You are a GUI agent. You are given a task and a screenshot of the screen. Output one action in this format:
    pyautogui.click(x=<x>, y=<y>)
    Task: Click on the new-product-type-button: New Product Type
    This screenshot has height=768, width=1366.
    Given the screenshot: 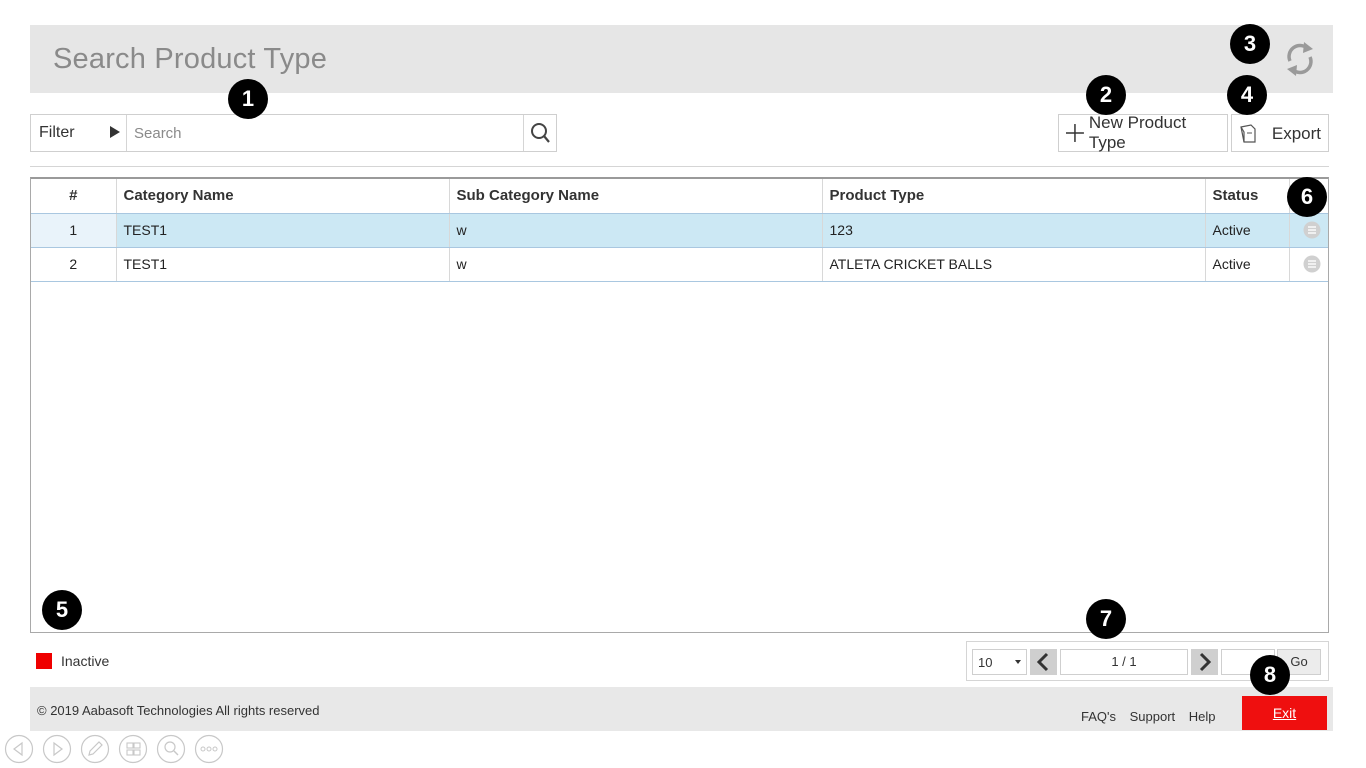 What is the action you would take?
    pyautogui.click(x=1143, y=132)
    